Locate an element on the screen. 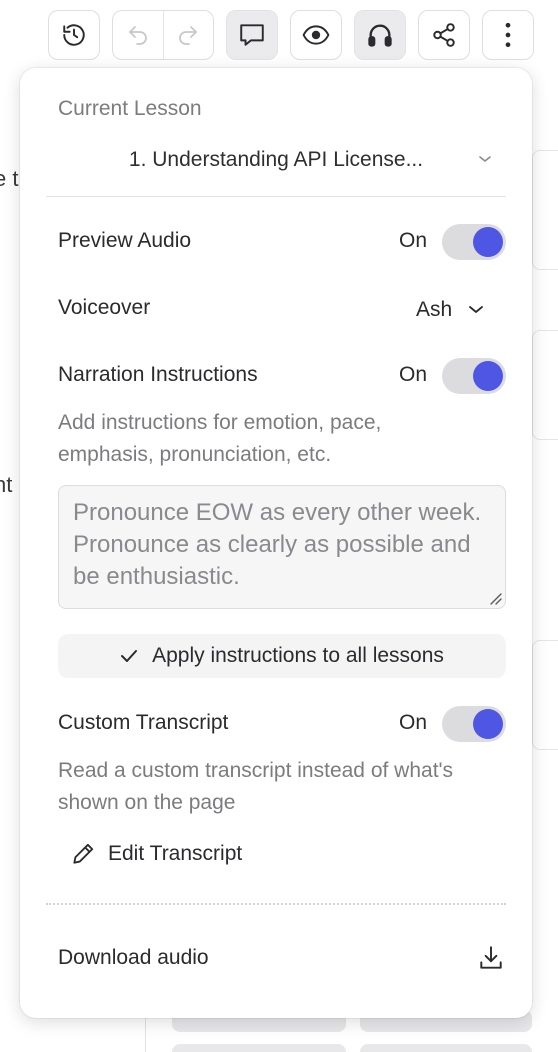  voiceover-select: Ash is located at coordinates (450, 310).